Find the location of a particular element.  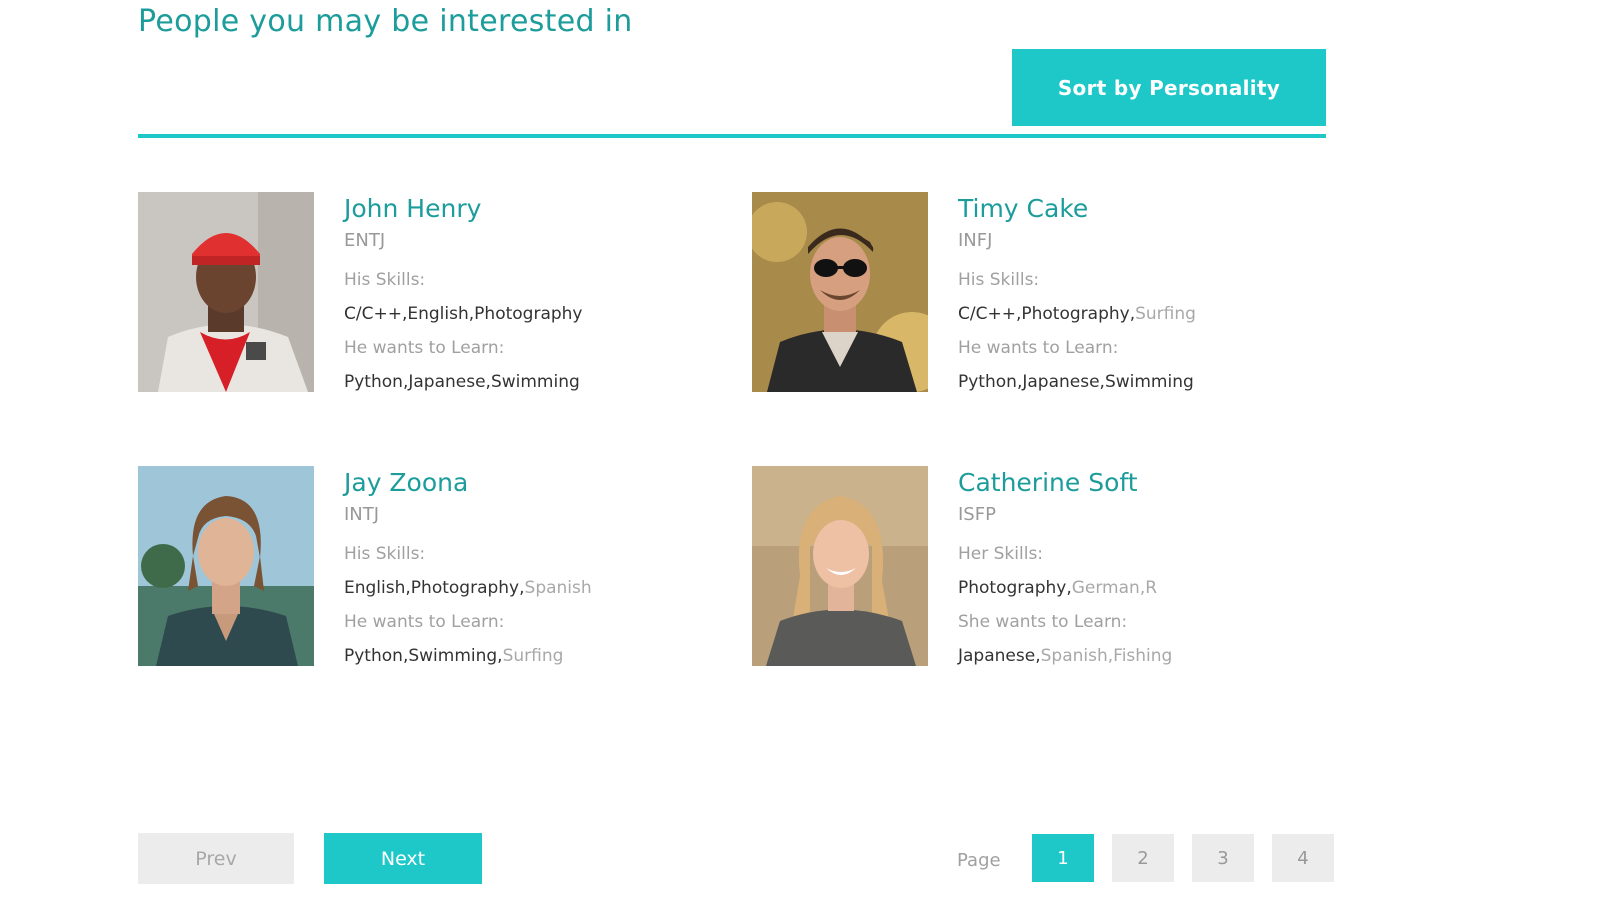

skill-item: Surfing is located at coordinates (1165, 314).